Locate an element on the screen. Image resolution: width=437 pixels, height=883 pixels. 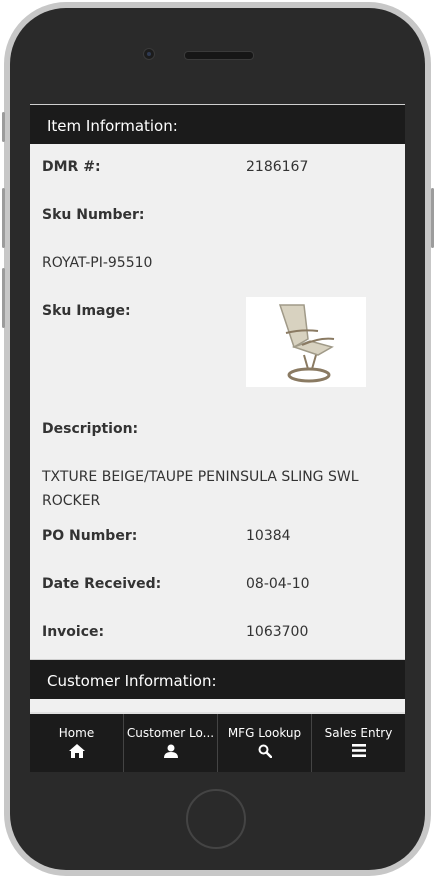
tab-mfg-lookup-label: MFG Lookup is located at coordinates (264, 733).